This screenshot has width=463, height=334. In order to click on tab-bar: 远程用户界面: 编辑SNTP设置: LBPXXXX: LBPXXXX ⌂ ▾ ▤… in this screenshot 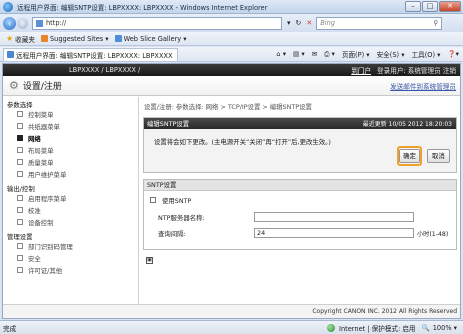, I will do `click(231, 54)`.